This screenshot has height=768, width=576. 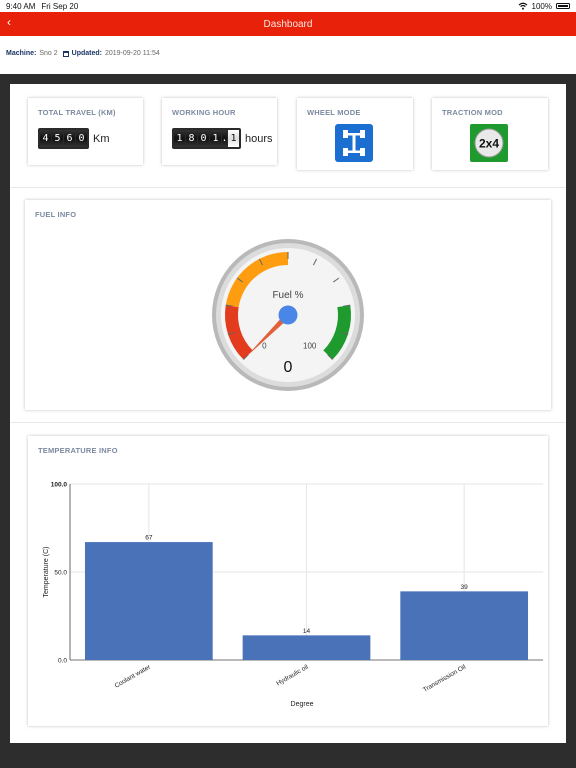 I want to click on chart-y-tick-label: 50.0, so click(x=60, y=573).